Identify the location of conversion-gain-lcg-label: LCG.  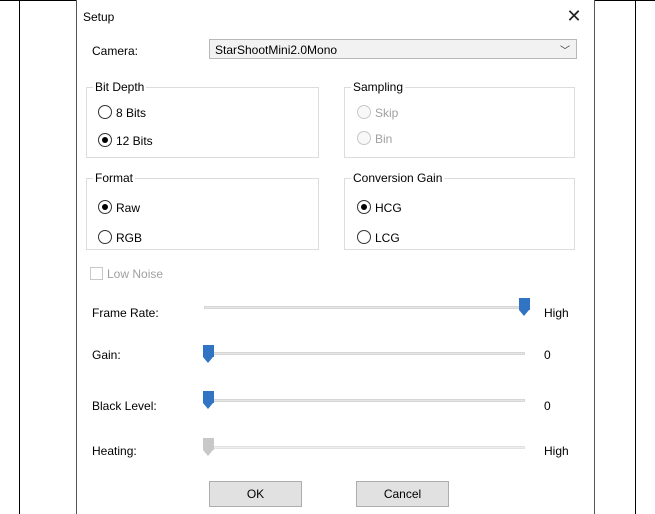
(387, 238).